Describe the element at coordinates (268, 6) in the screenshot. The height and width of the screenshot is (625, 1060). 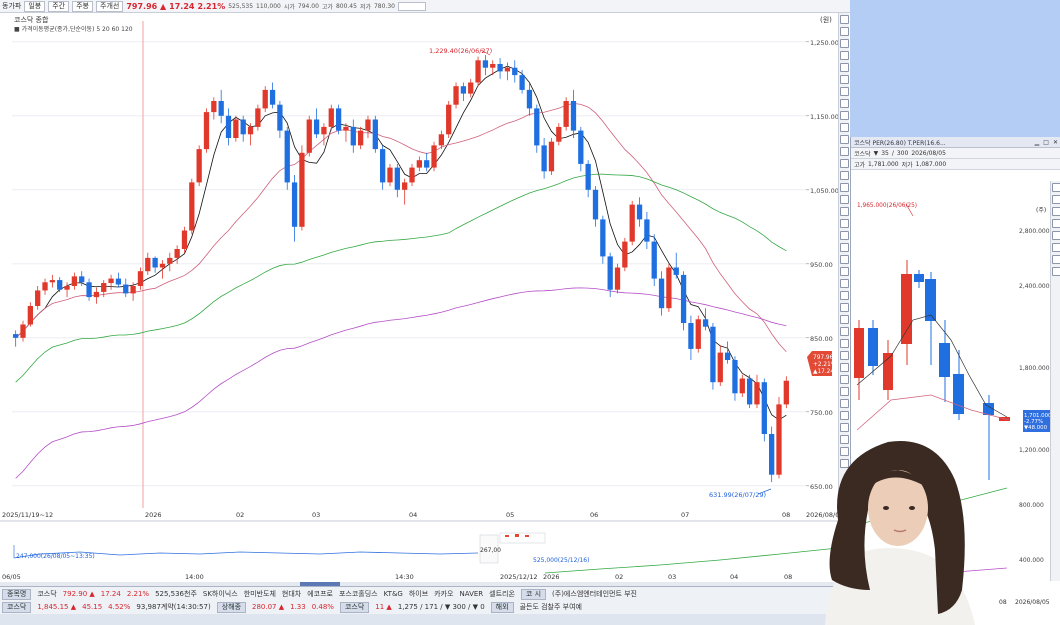
I see `amount-value: 110,000` at that location.